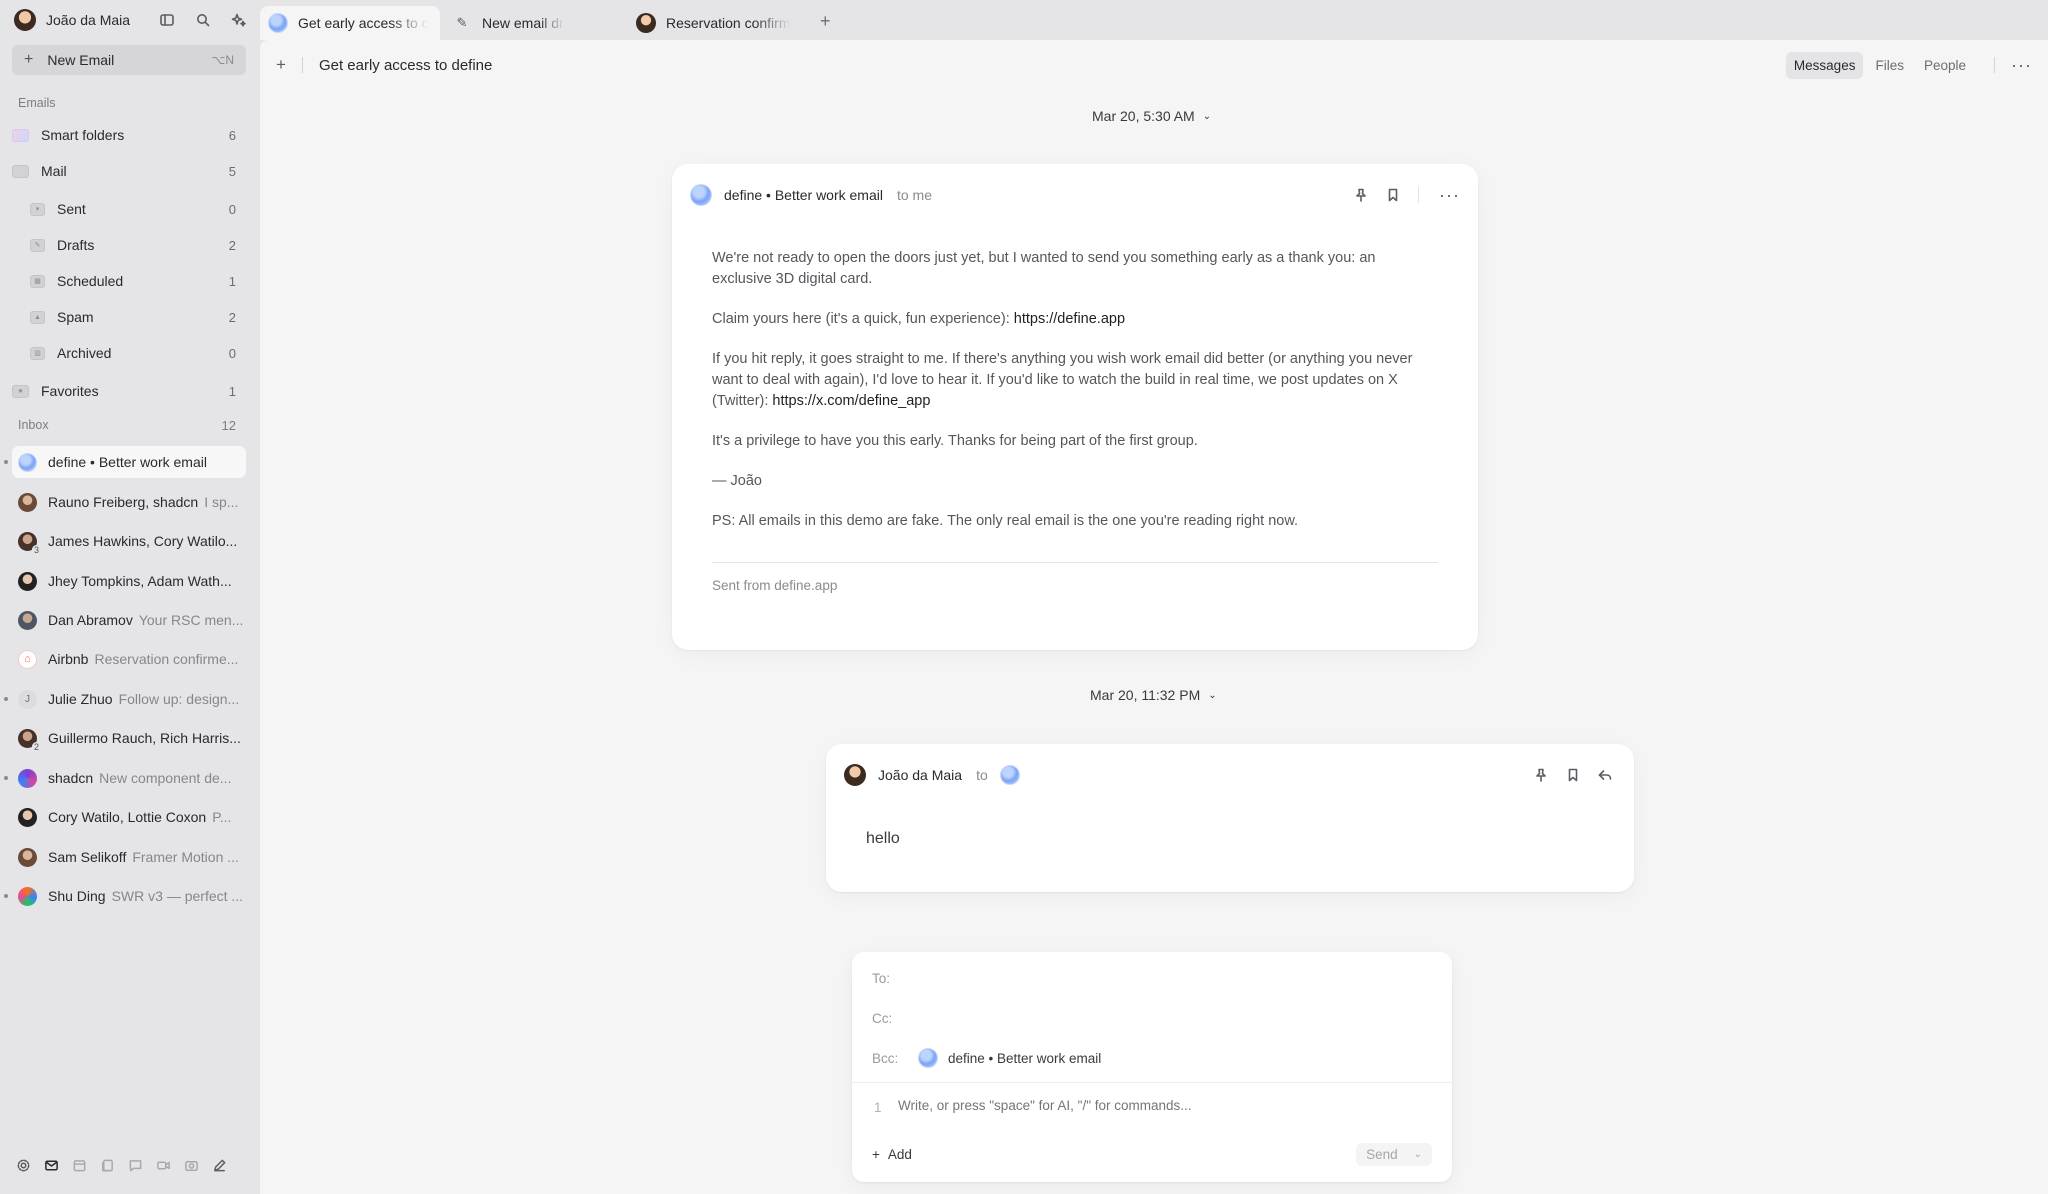 The width and height of the screenshot is (2048, 1194). Describe the element at coordinates (135, 1165) in the screenshot. I see `chat-icon` at that location.